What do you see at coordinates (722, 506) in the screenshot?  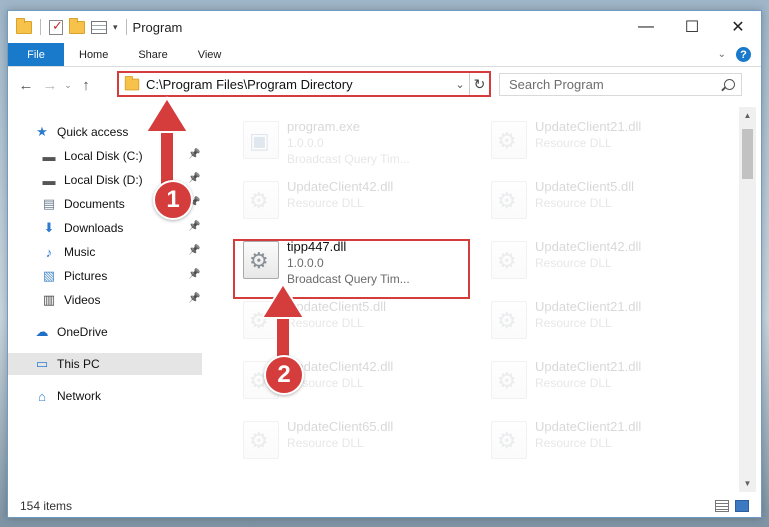 I see `details-view-icon` at bounding box center [722, 506].